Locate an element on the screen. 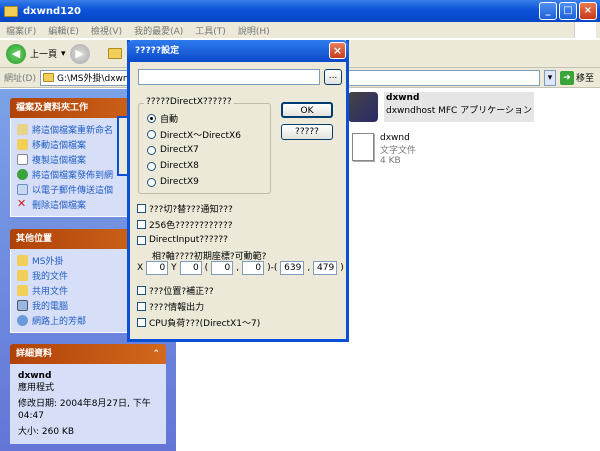 Image resolution: width=600 pixels, height=451 pixels. documents-folder-icon is located at coordinates (22, 275).